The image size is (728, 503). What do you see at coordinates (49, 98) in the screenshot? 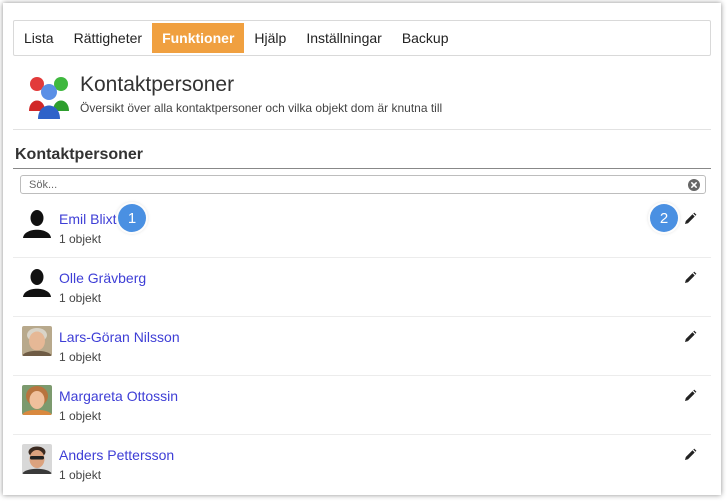
I see `people-group-icon` at bounding box center [49, 98].